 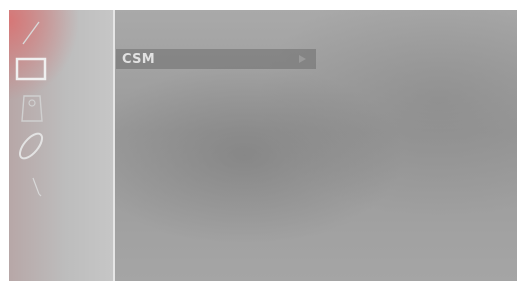 What do you see at coordinates (32, 109) in the screenshot?
I see `storage-icon` at bounding box center [32, 109].